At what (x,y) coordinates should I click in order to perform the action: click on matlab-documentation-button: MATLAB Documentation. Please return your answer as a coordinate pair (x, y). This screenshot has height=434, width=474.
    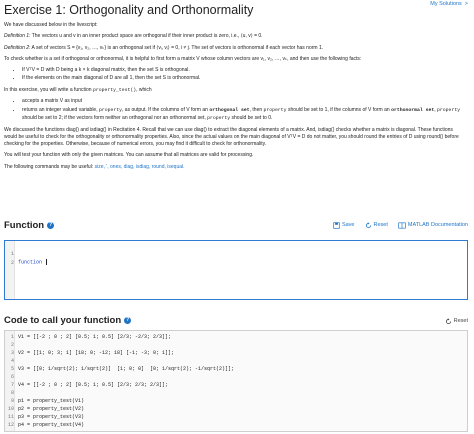
    Looking at the image, I should click on (433, 226).